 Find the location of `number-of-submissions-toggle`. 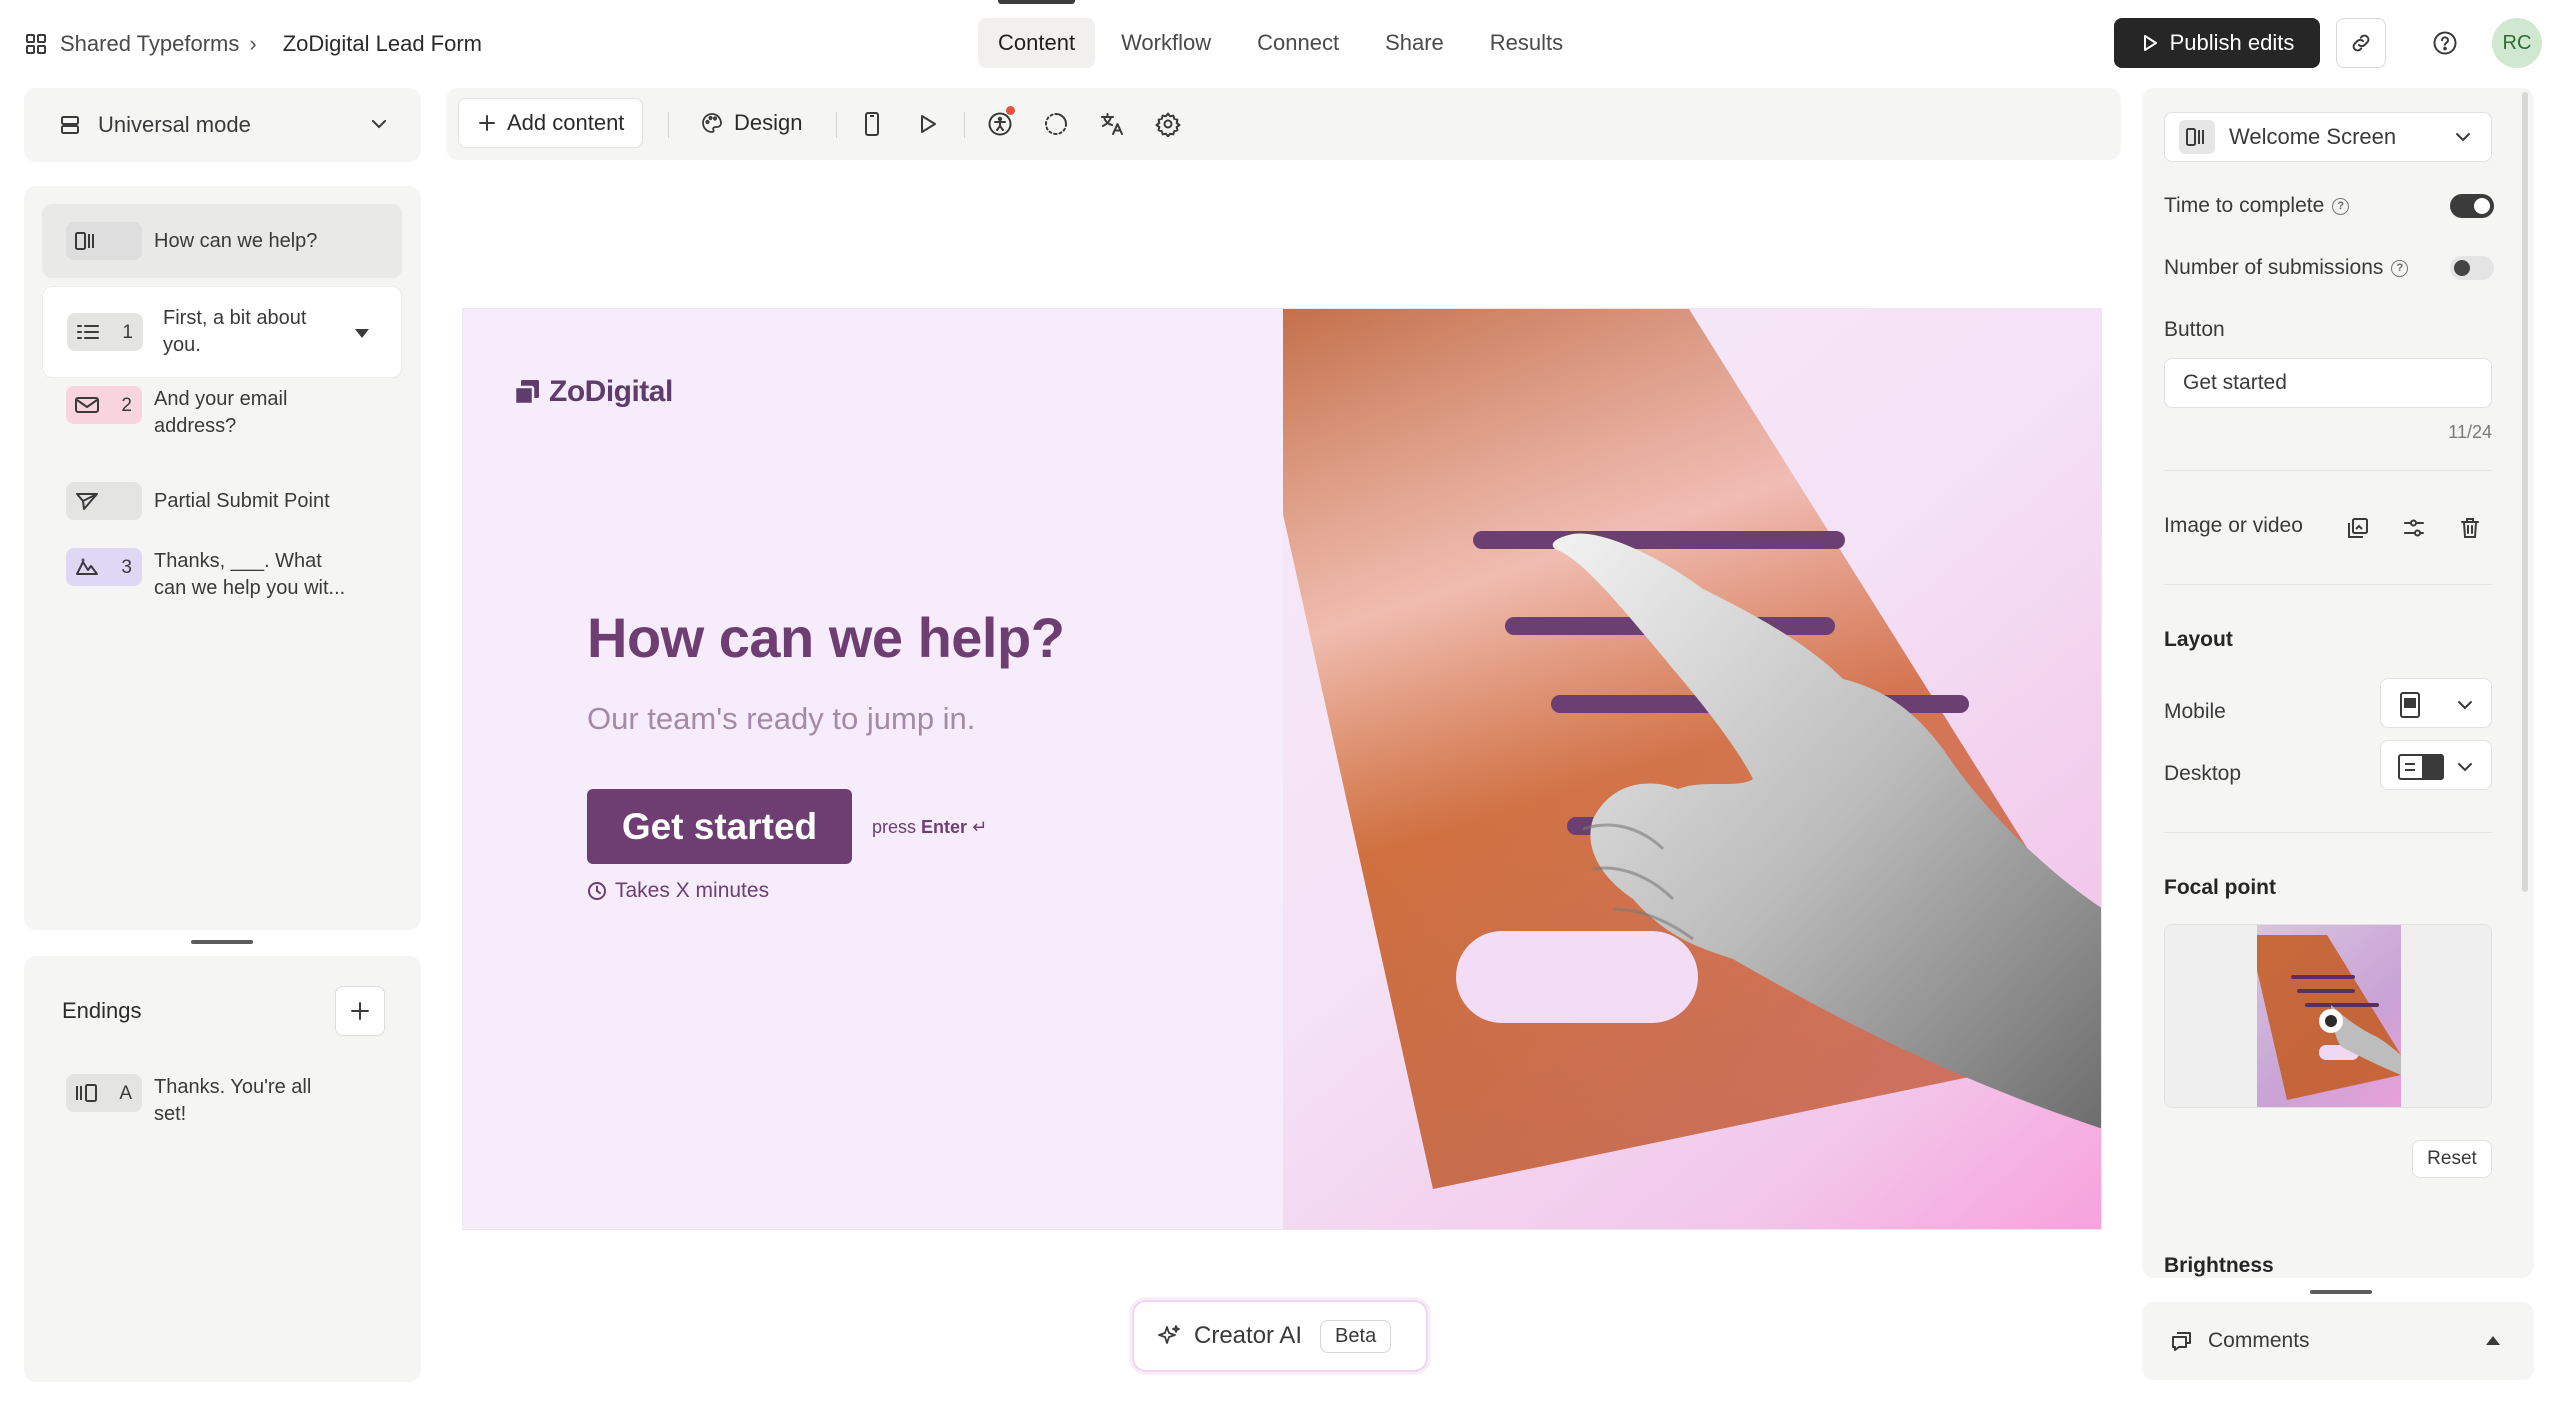

number-of-submissions-toggle is located at coordinates (2472, 268).